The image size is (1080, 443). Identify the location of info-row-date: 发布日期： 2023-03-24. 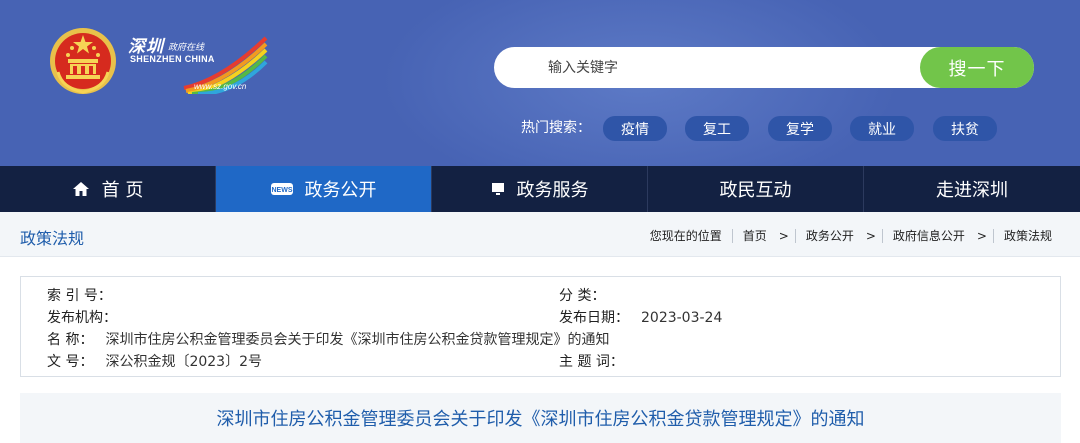
(640, 317).